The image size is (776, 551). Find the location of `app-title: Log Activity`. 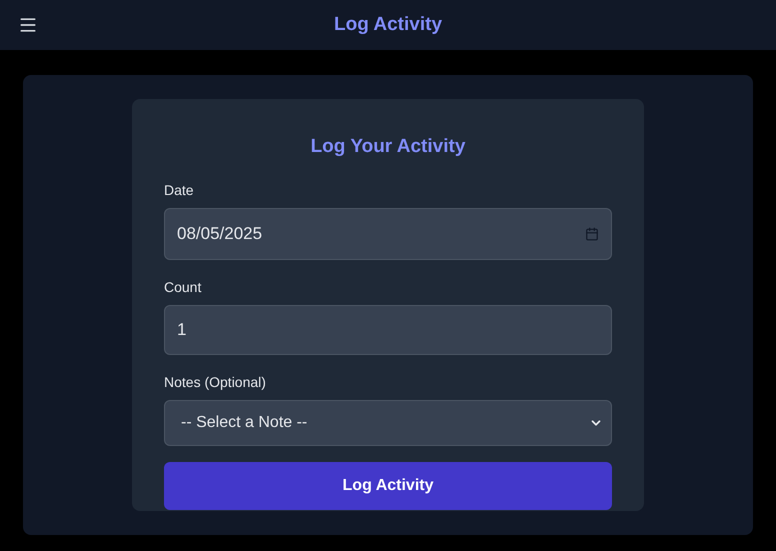

app-title: Log Activity is located at coordinates (388, 24).